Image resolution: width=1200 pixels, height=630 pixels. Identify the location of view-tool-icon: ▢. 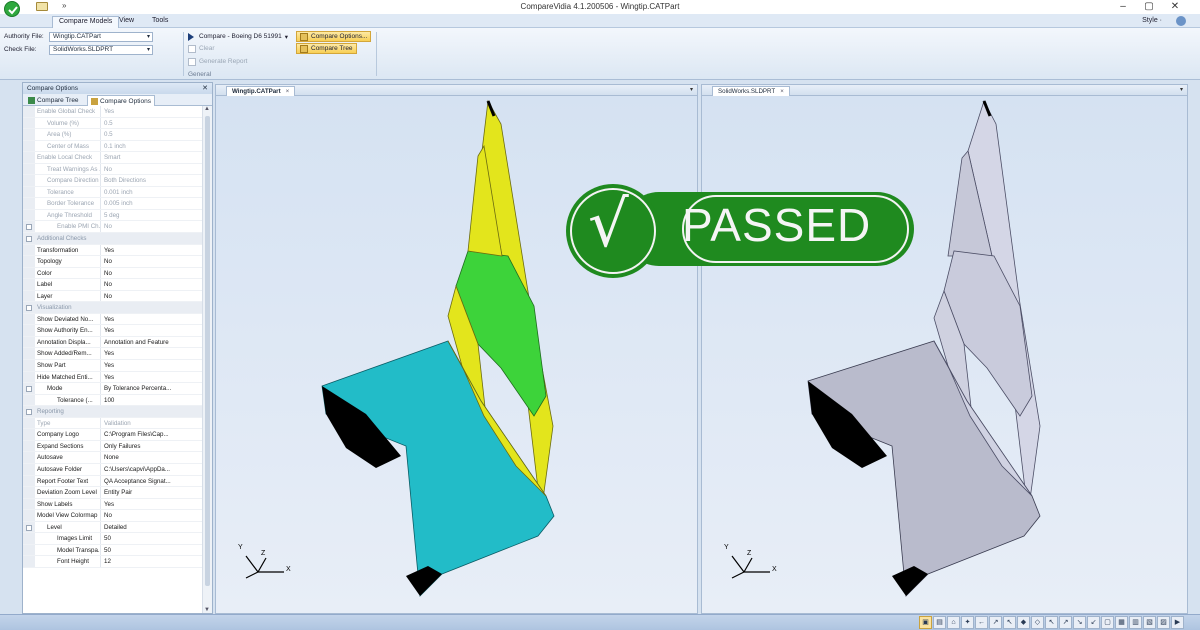
(1107, 622).